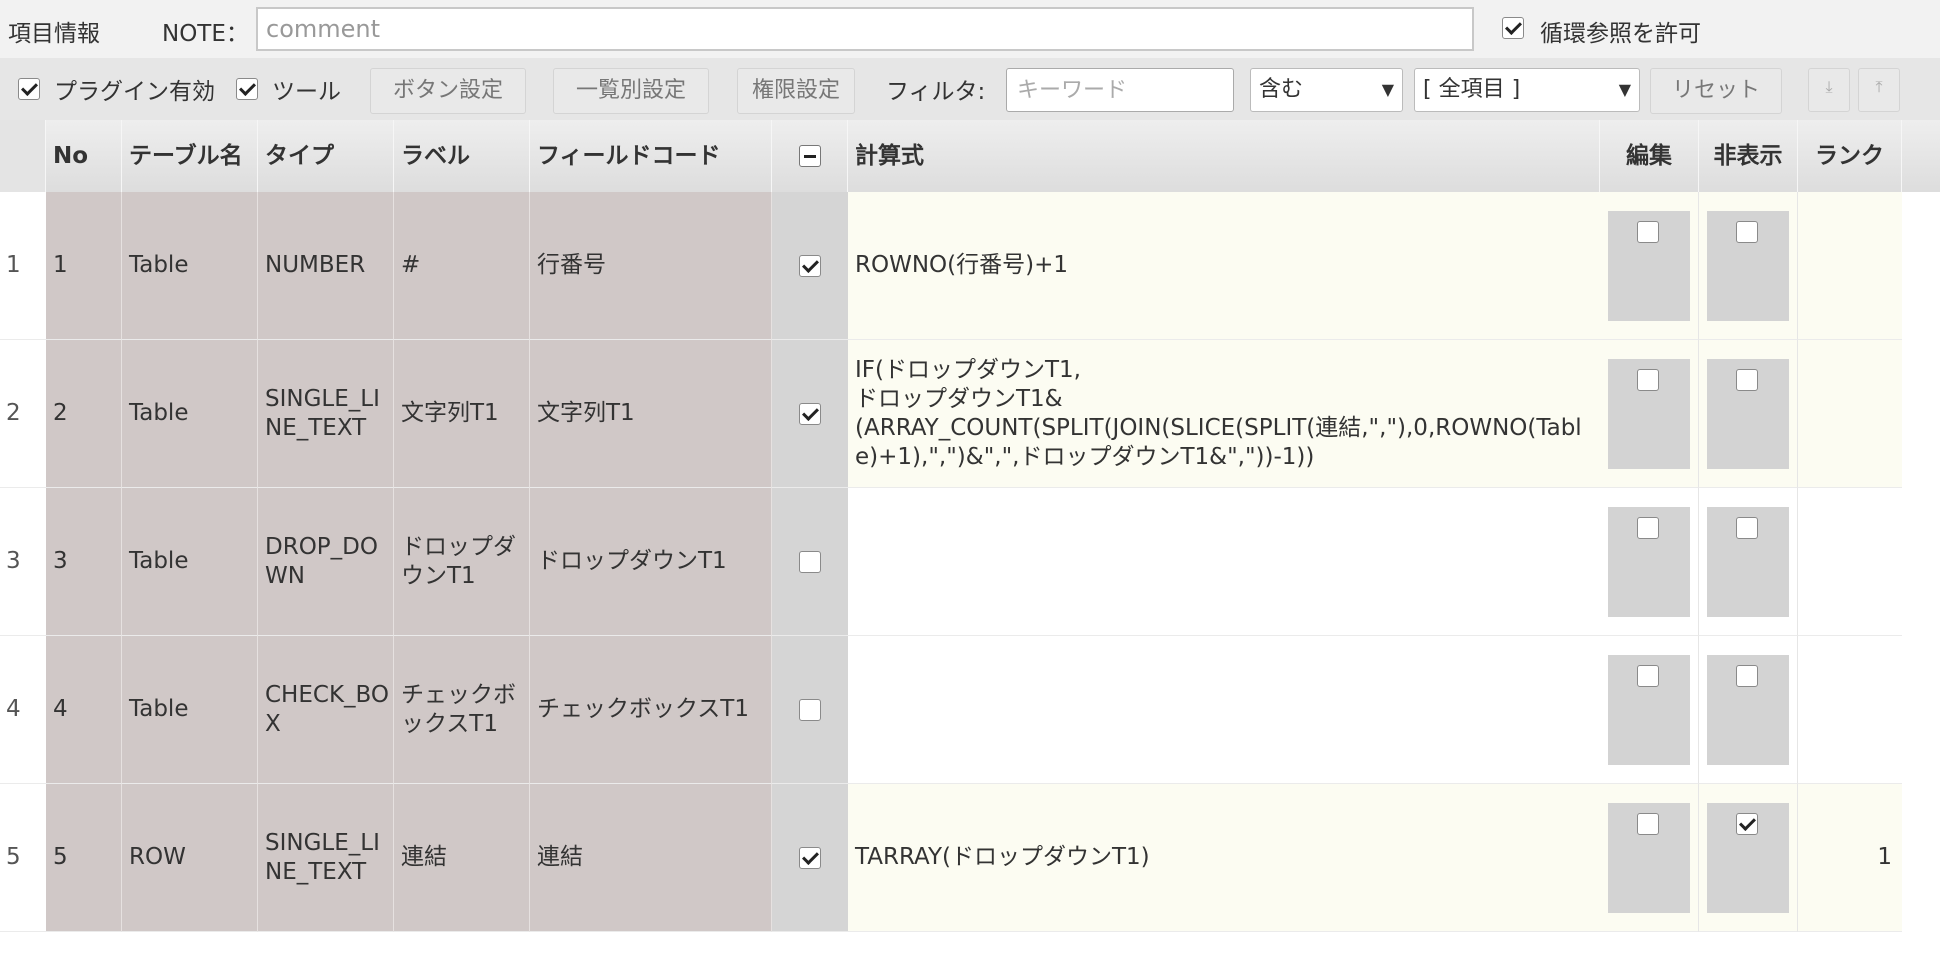  Describe the element at coordinates (1387, 89) in the screenshot. I see `dropdown-arrow-icon: ▼` at that location.